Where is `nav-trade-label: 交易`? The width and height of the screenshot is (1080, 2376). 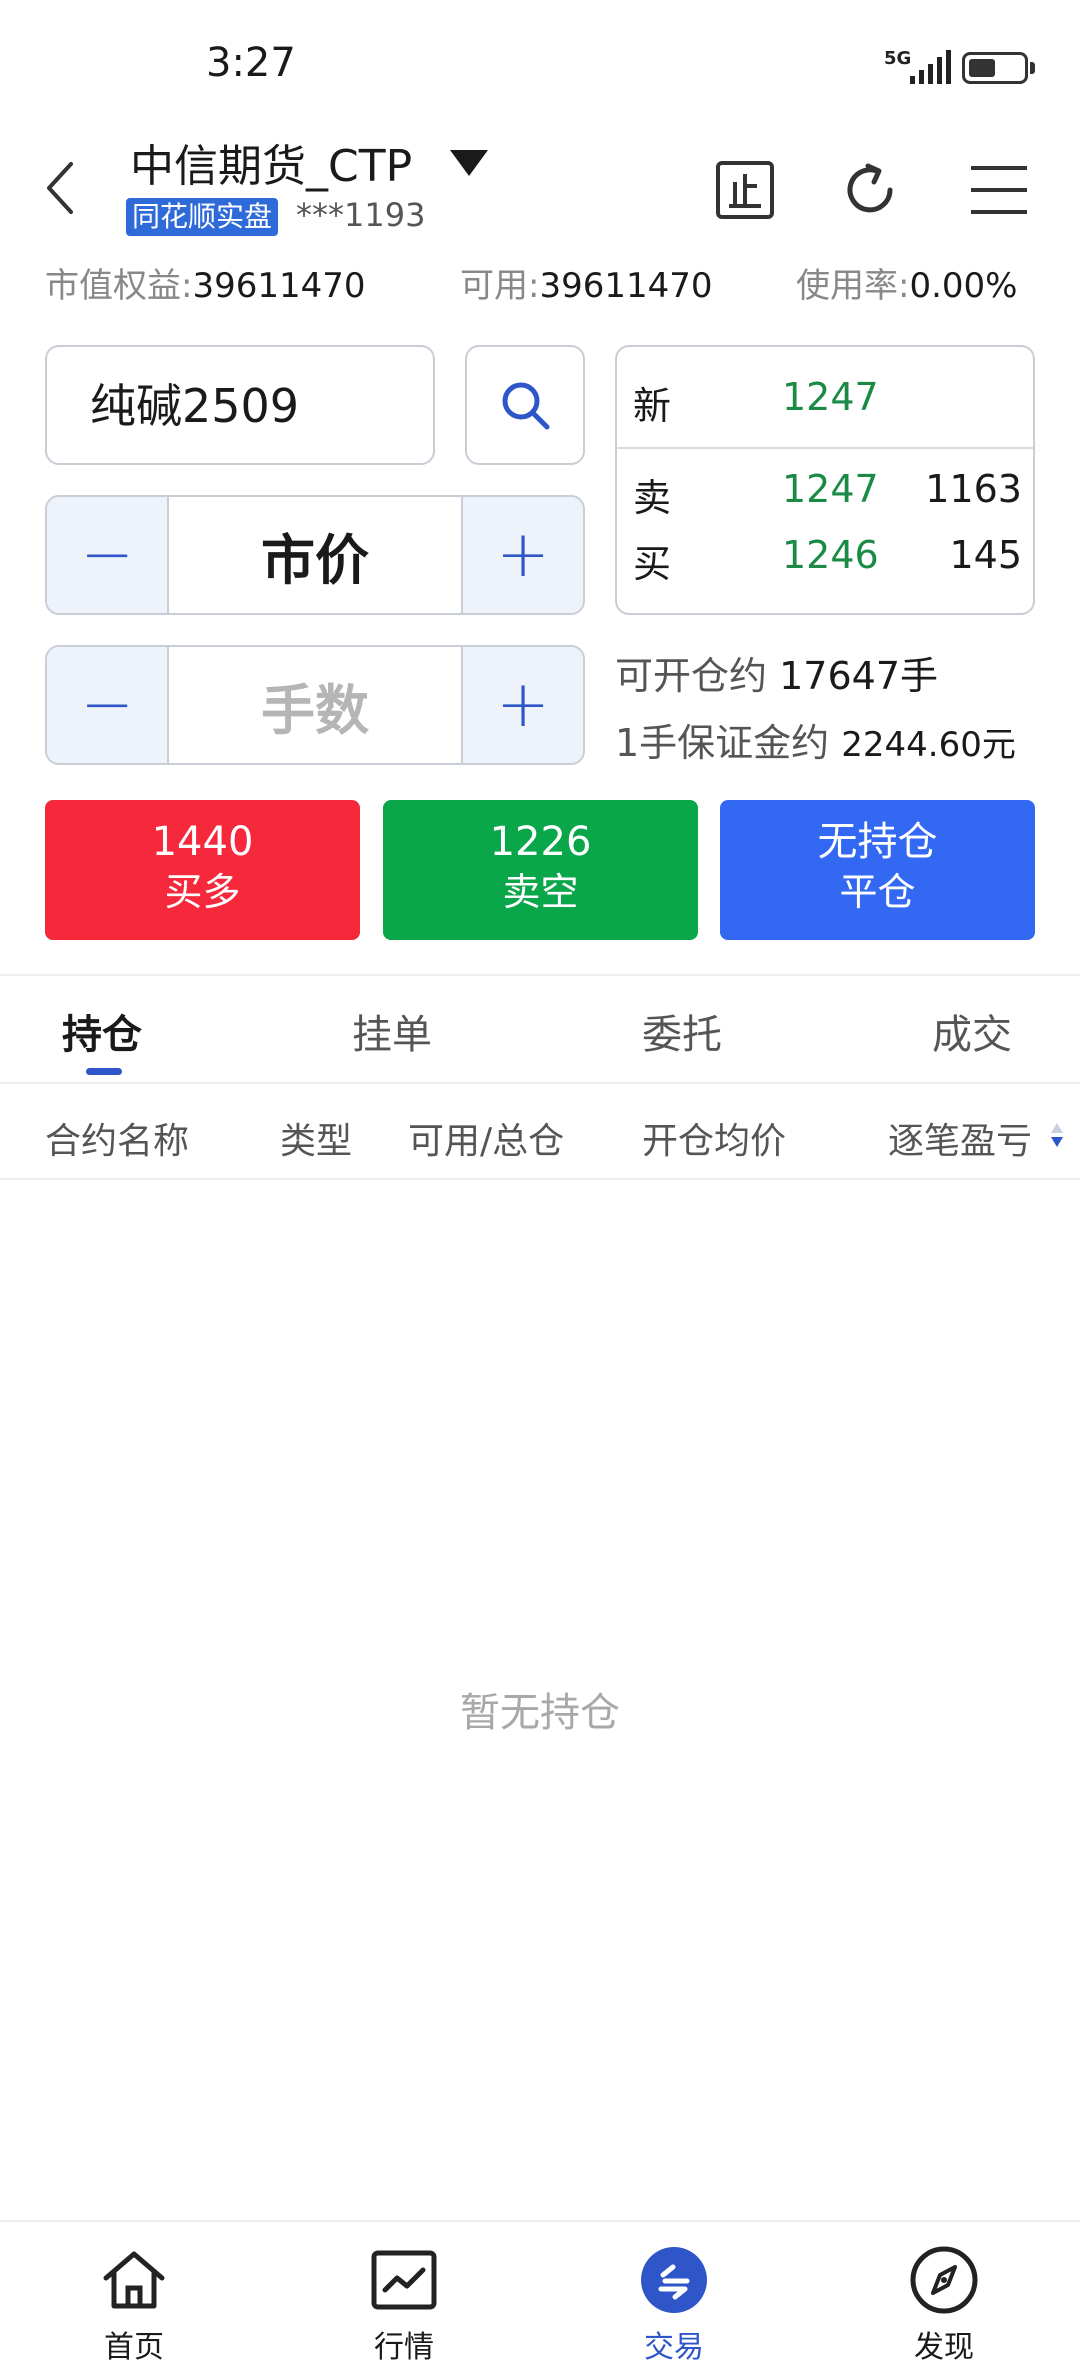 nav-trade-label: 交易 is located at coordinates (674, 2347).